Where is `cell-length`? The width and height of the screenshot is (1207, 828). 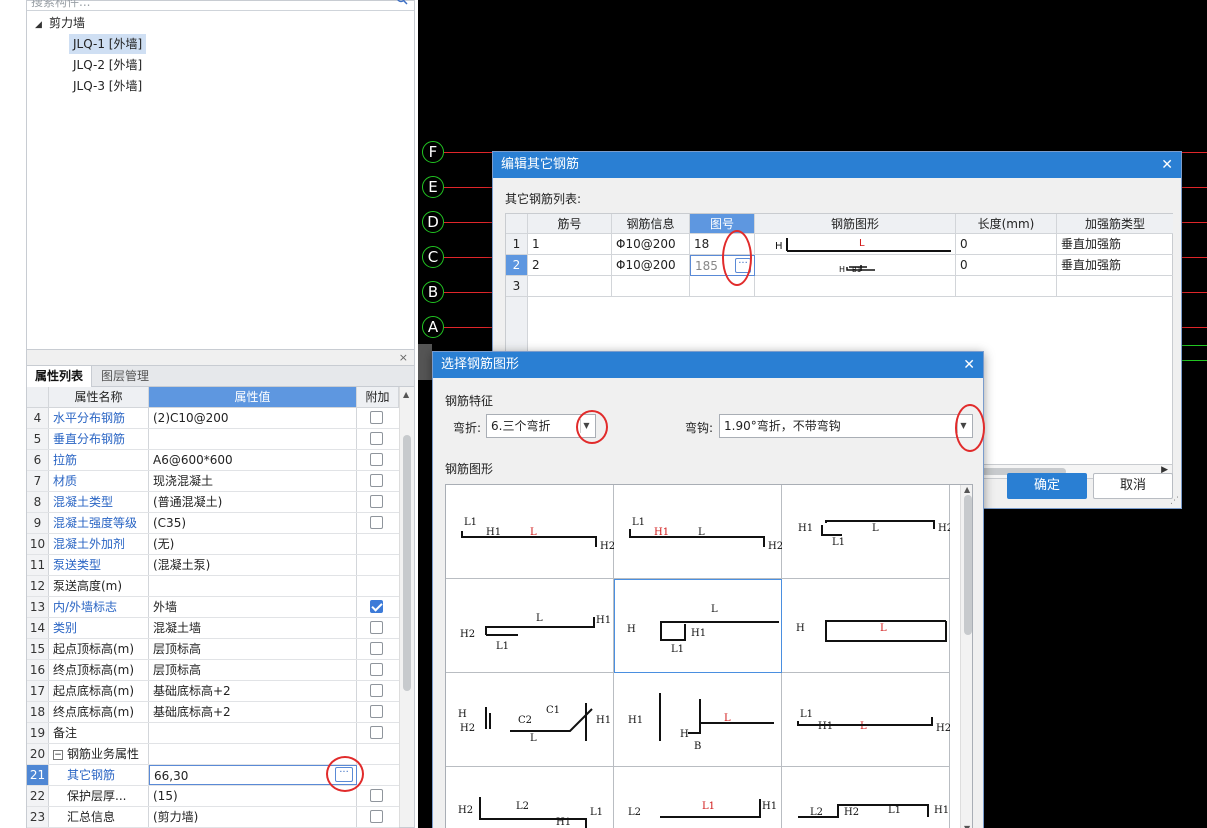
cell-length is located at coordinates (1006, 286).